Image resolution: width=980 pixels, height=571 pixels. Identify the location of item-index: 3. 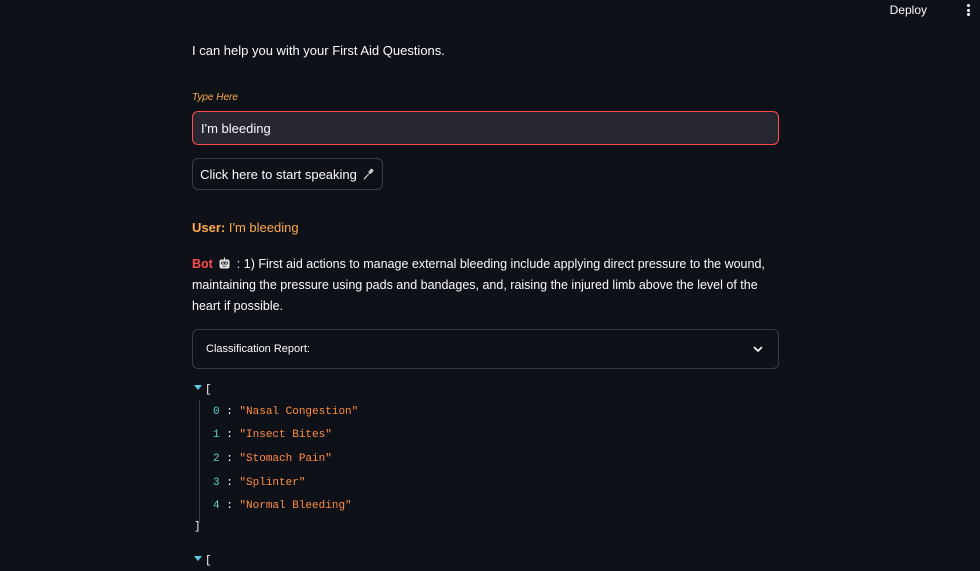
(216, 483).